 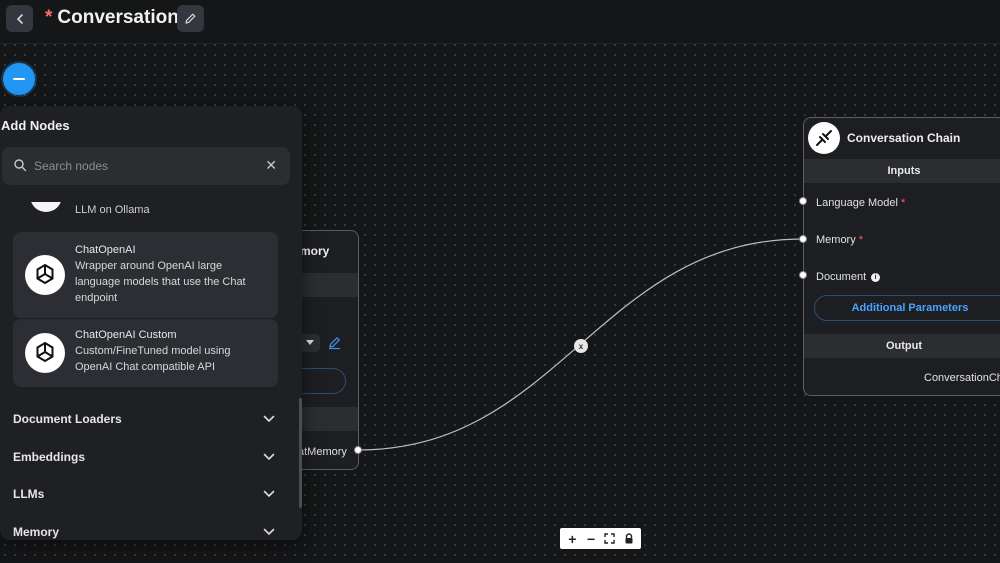 What do you see at coordinates (803, 239) in the screenshot?
I see `memory-input-handle` at bounding box center [803, 239].